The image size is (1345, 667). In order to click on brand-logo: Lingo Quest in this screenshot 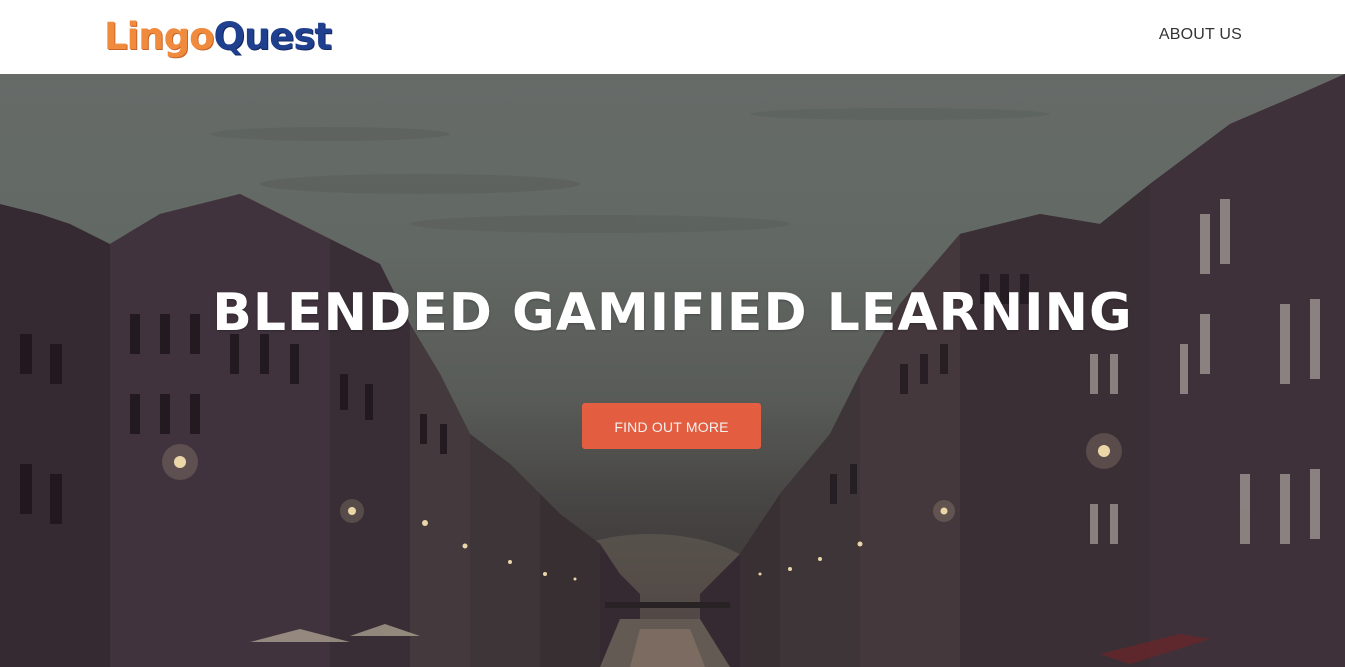, I will do `click(218, 36)`.